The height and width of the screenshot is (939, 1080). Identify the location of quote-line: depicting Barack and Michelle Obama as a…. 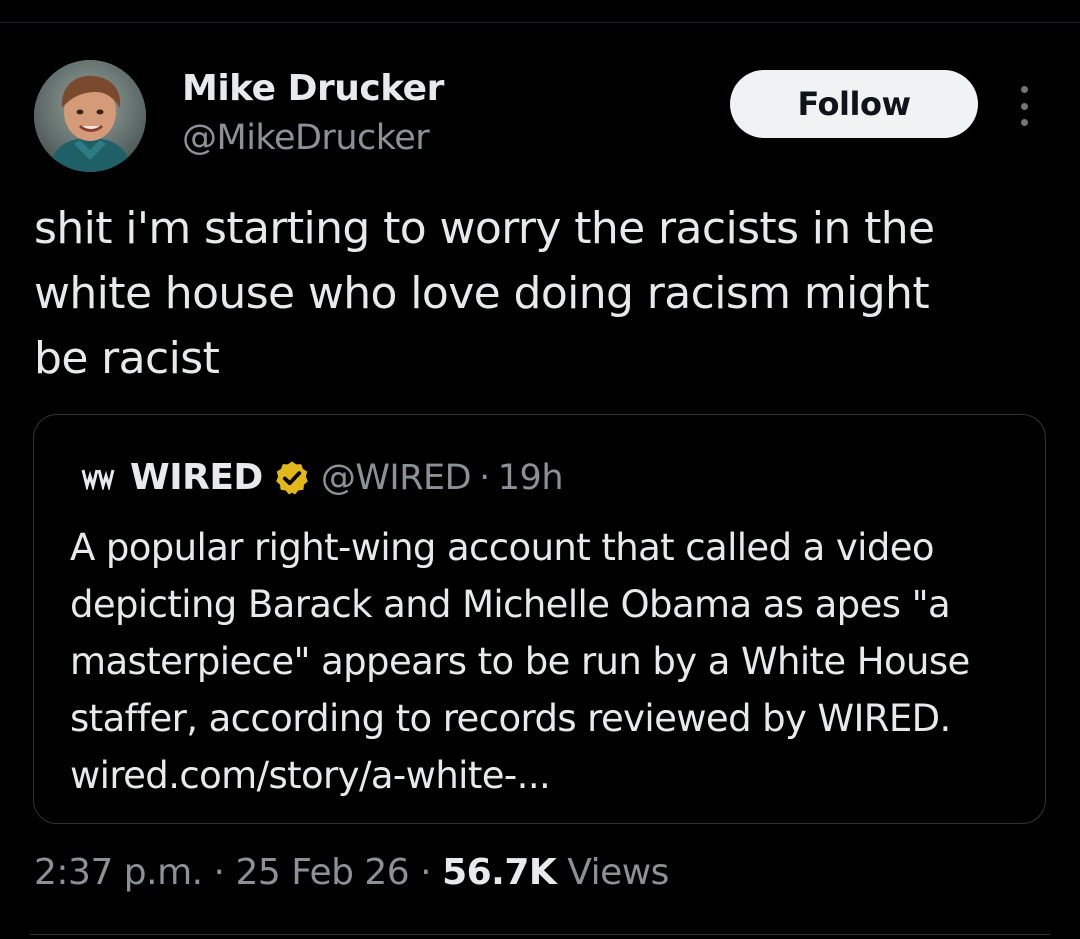
(510, 604).